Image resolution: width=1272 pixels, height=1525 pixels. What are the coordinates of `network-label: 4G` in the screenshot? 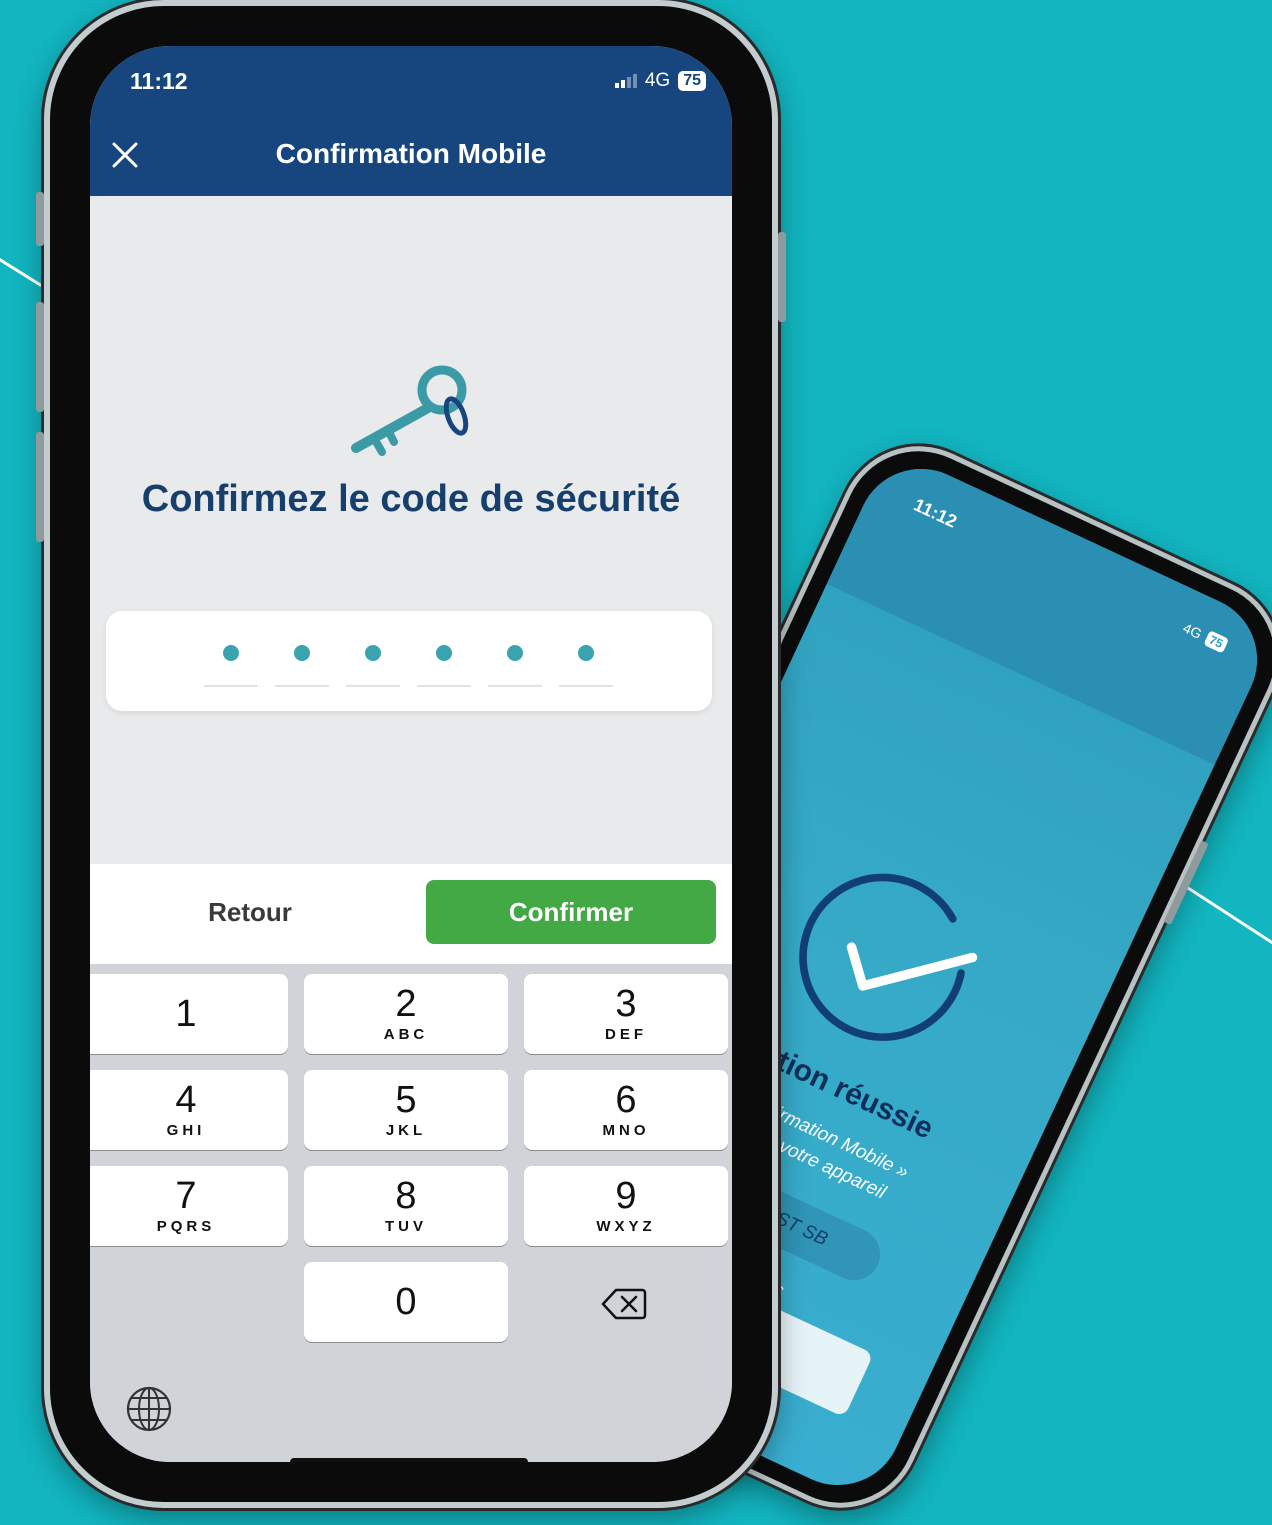 It's located at (657, 80).